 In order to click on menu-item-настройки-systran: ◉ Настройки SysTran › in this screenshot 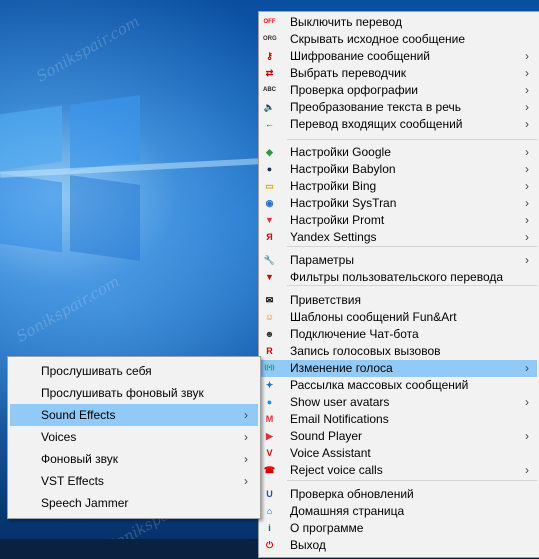, I will do `click(399, 203)`.